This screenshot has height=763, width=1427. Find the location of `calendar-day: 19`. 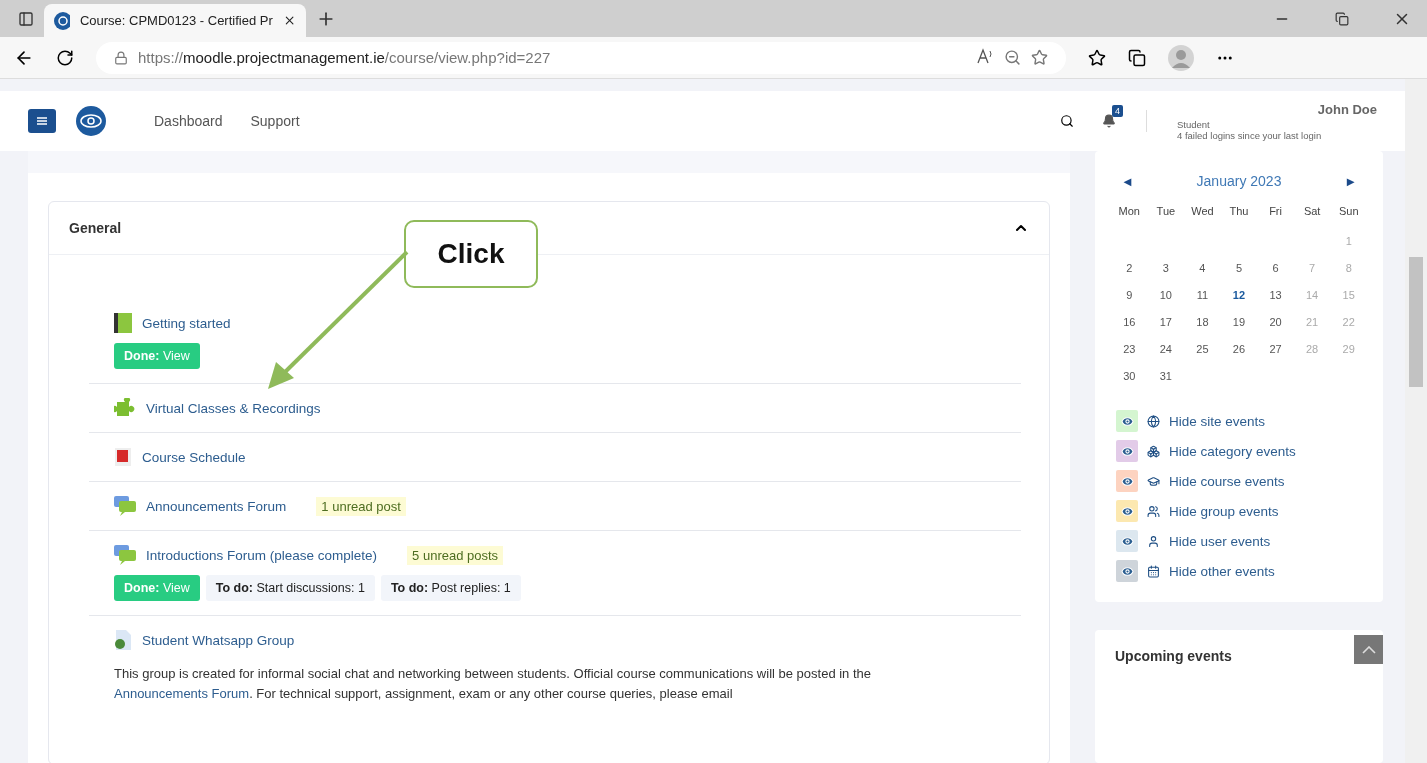

calendar-day: 19 is located at coordinates (1239, 322).